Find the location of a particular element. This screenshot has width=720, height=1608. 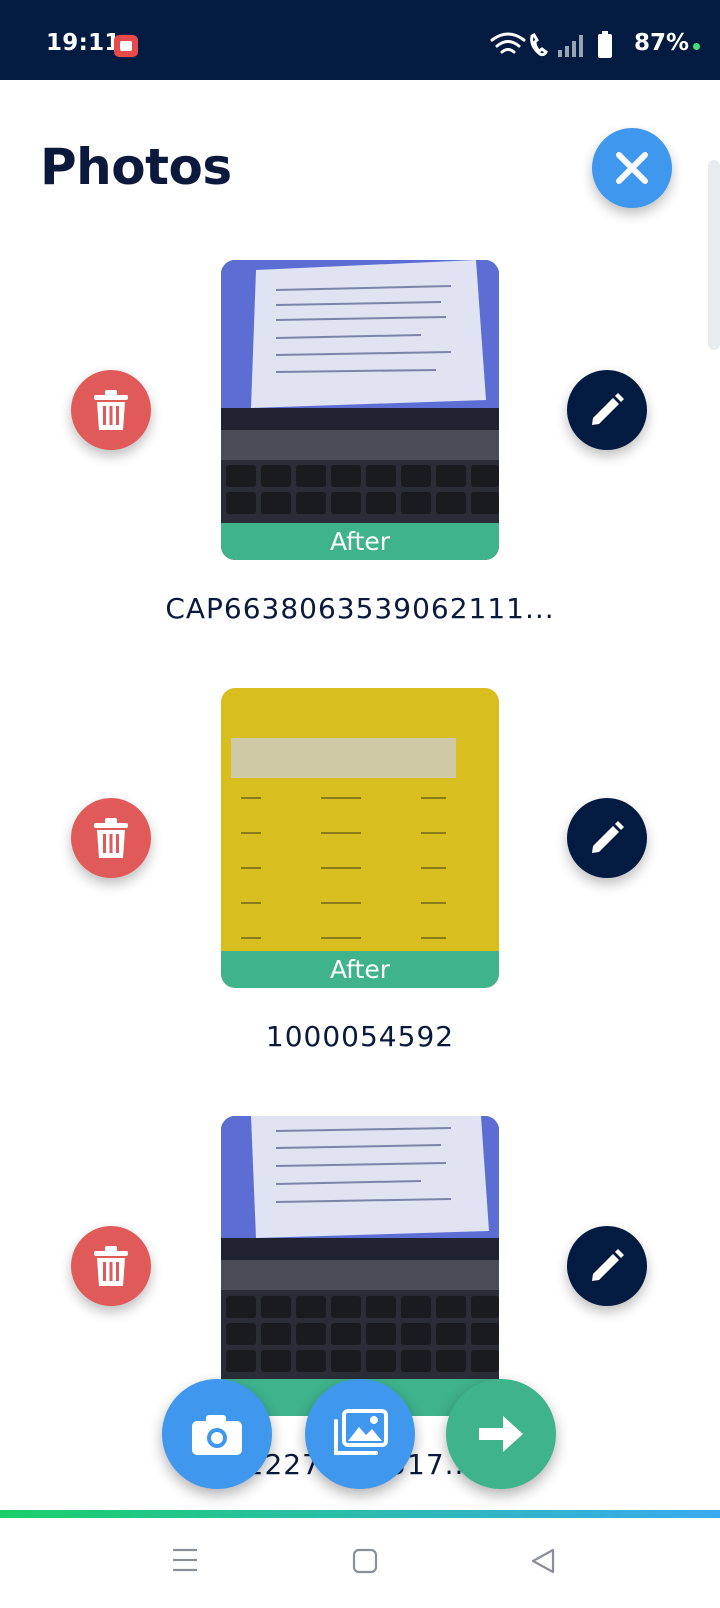

wifi-icon is located at coordinates (508, 43).